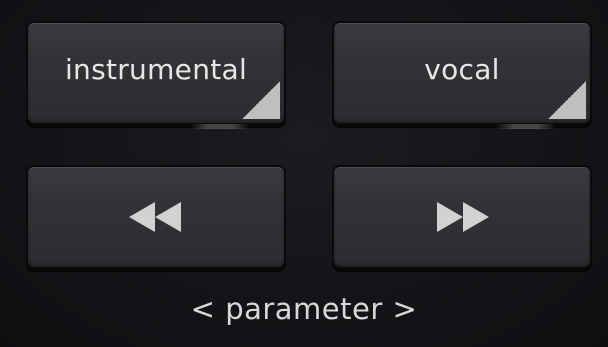 The image size is (608, 347). I want to click on vocal-pad: vocal, so click(462, 73).